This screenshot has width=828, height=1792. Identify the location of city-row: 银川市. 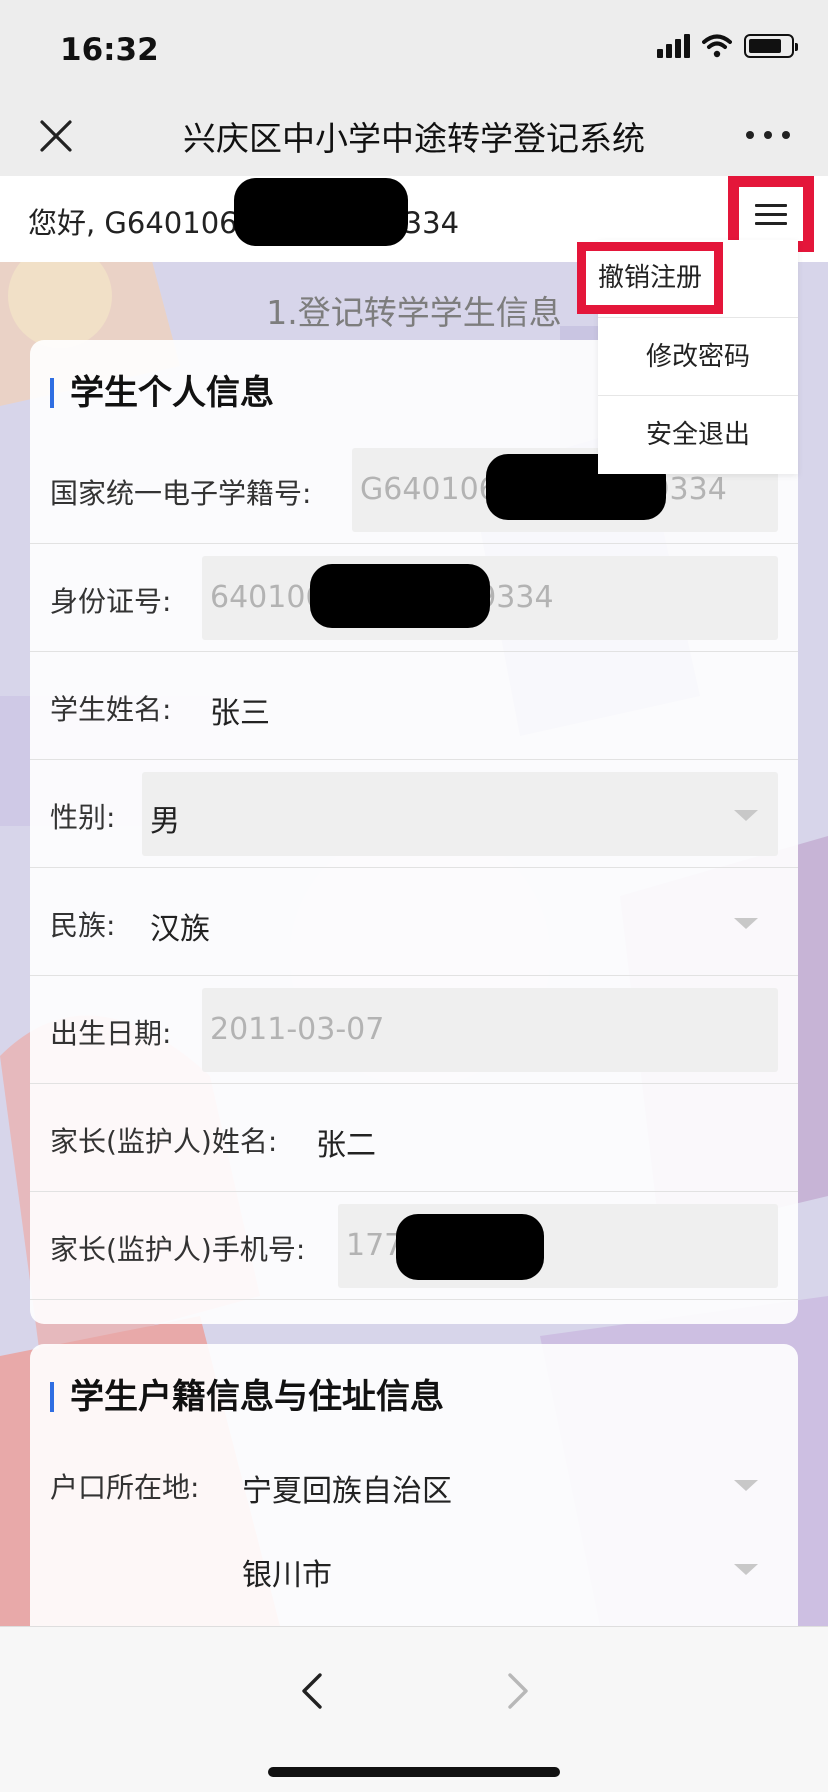
(414, 1568).